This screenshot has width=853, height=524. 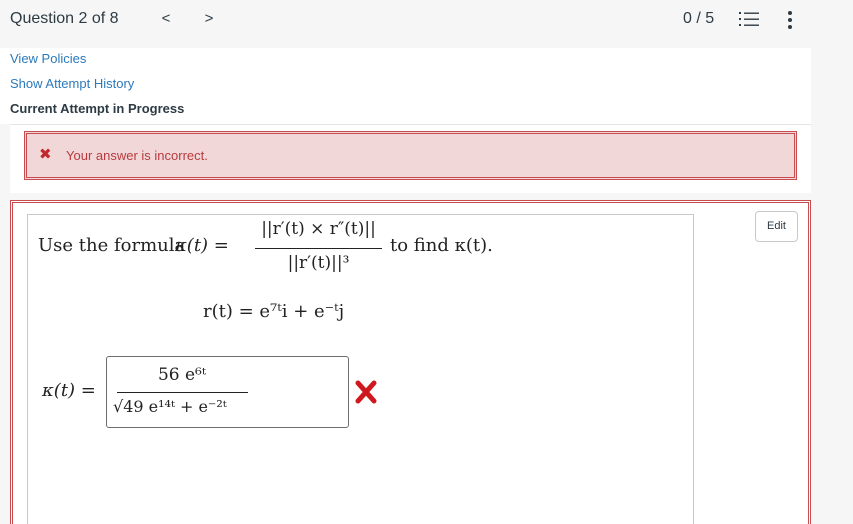 What do you see at coordinates (776, 226) in the screenshot?
I see `edit-button: Edit` at bounding box center [776, 226].